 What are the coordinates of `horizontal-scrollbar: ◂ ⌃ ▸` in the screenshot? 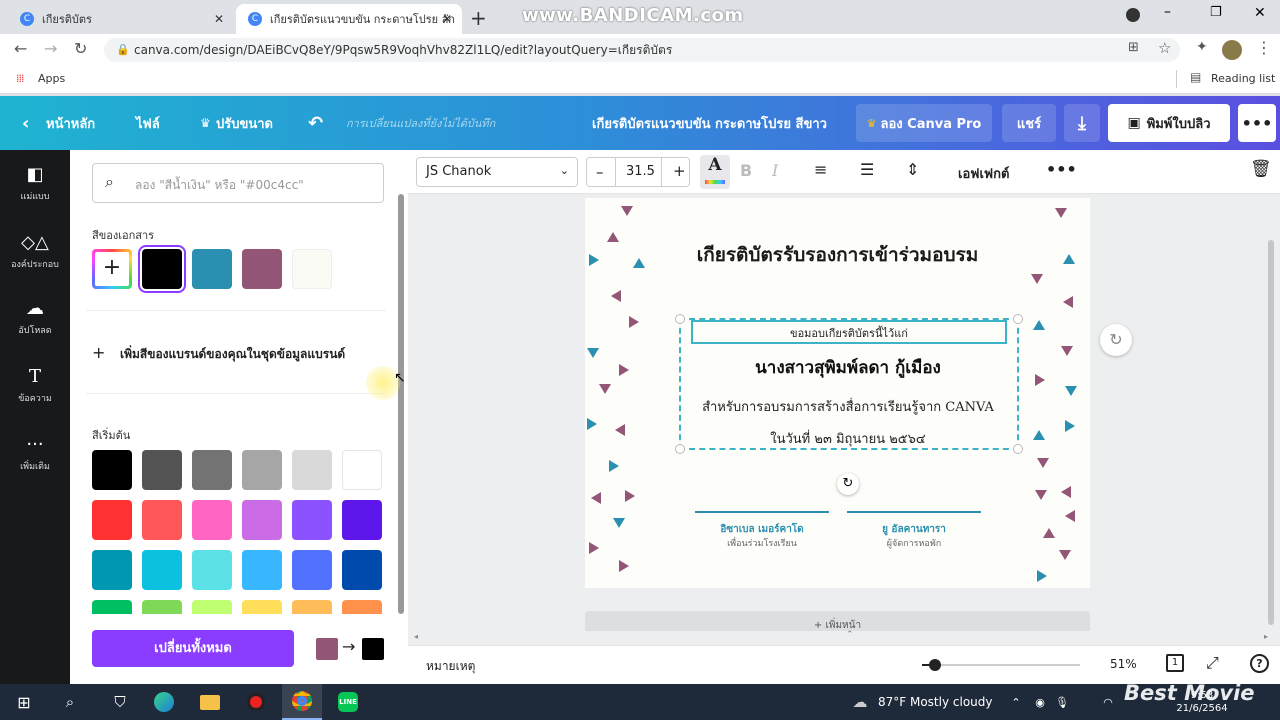 It's located at (844, 637).